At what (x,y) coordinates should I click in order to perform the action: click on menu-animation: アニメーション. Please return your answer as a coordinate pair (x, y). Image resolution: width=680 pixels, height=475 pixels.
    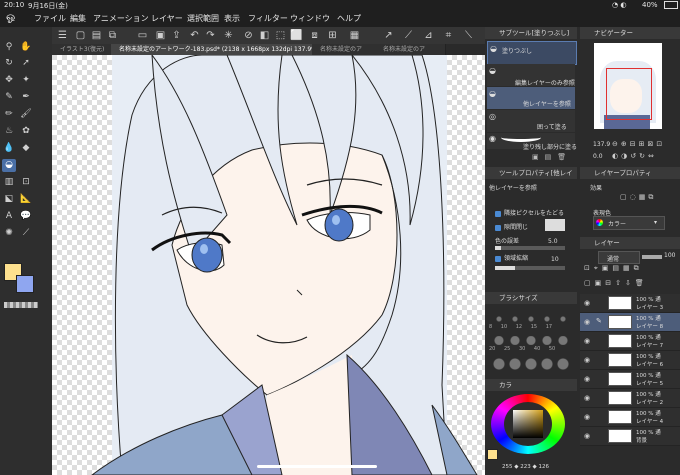
    Looking at the image, I should click on (121, 18).